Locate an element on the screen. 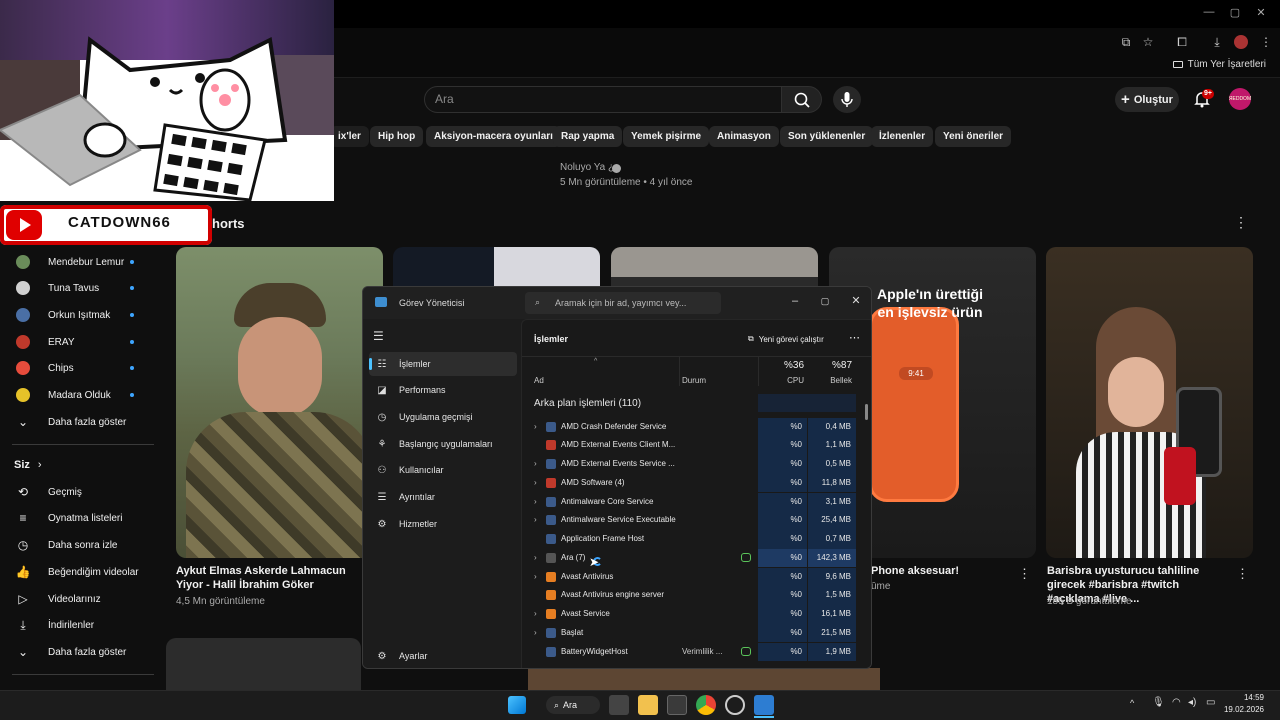 The image size is (1280, 720). chip-rap: Rap yapma is located at coordinates (588, 136).